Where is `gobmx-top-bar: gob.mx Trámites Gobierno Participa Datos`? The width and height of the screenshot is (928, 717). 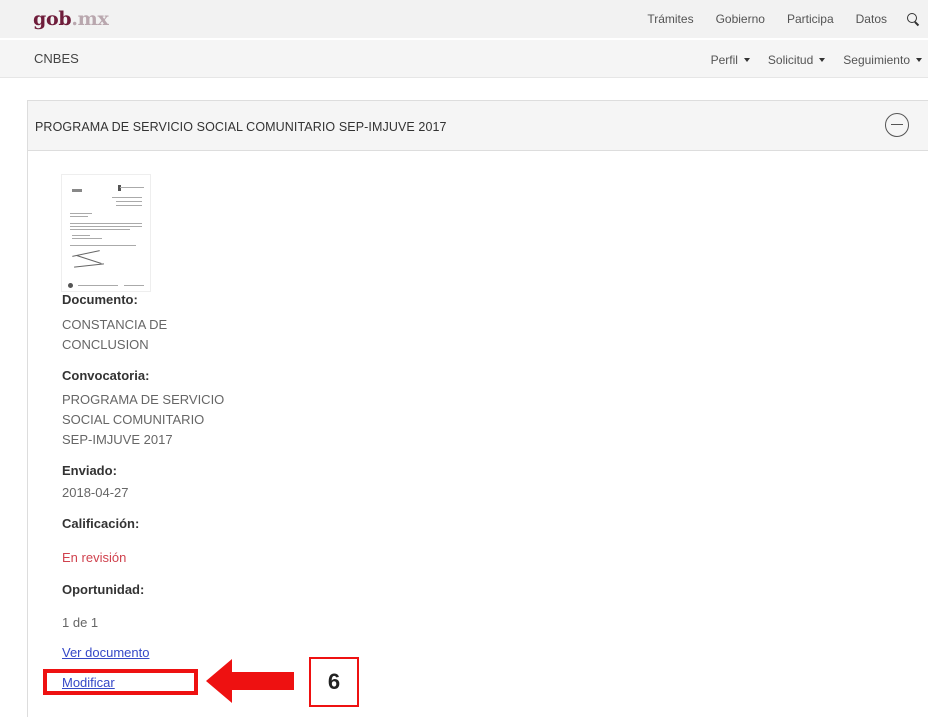 gobmx-top-bar: gob.mx Trámites Gobierno Participa Datos is located at coordinates (464, 19).